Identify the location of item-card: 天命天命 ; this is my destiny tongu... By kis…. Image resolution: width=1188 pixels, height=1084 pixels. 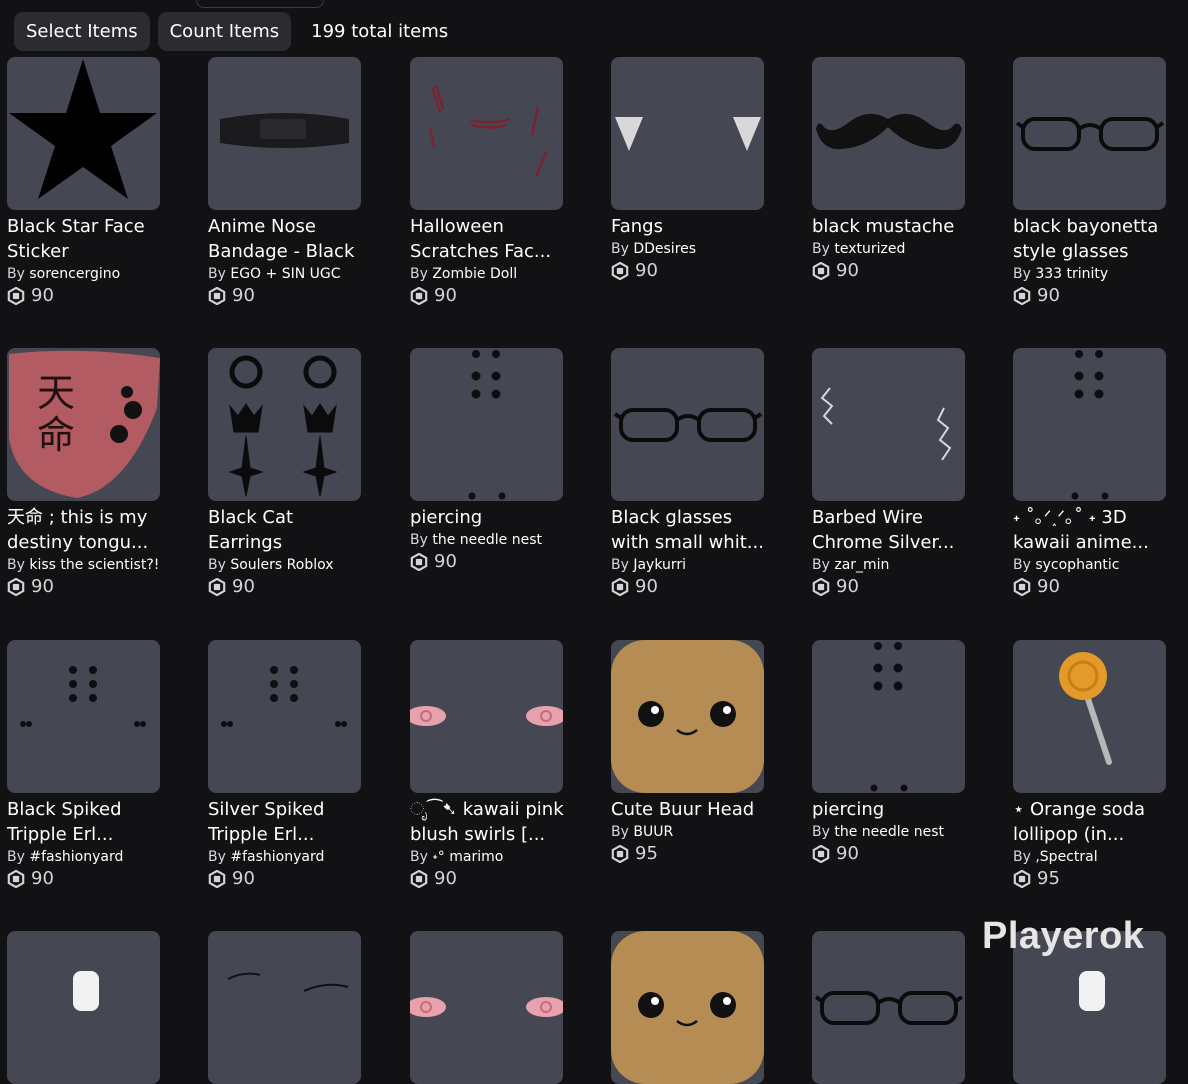
(83, 472).